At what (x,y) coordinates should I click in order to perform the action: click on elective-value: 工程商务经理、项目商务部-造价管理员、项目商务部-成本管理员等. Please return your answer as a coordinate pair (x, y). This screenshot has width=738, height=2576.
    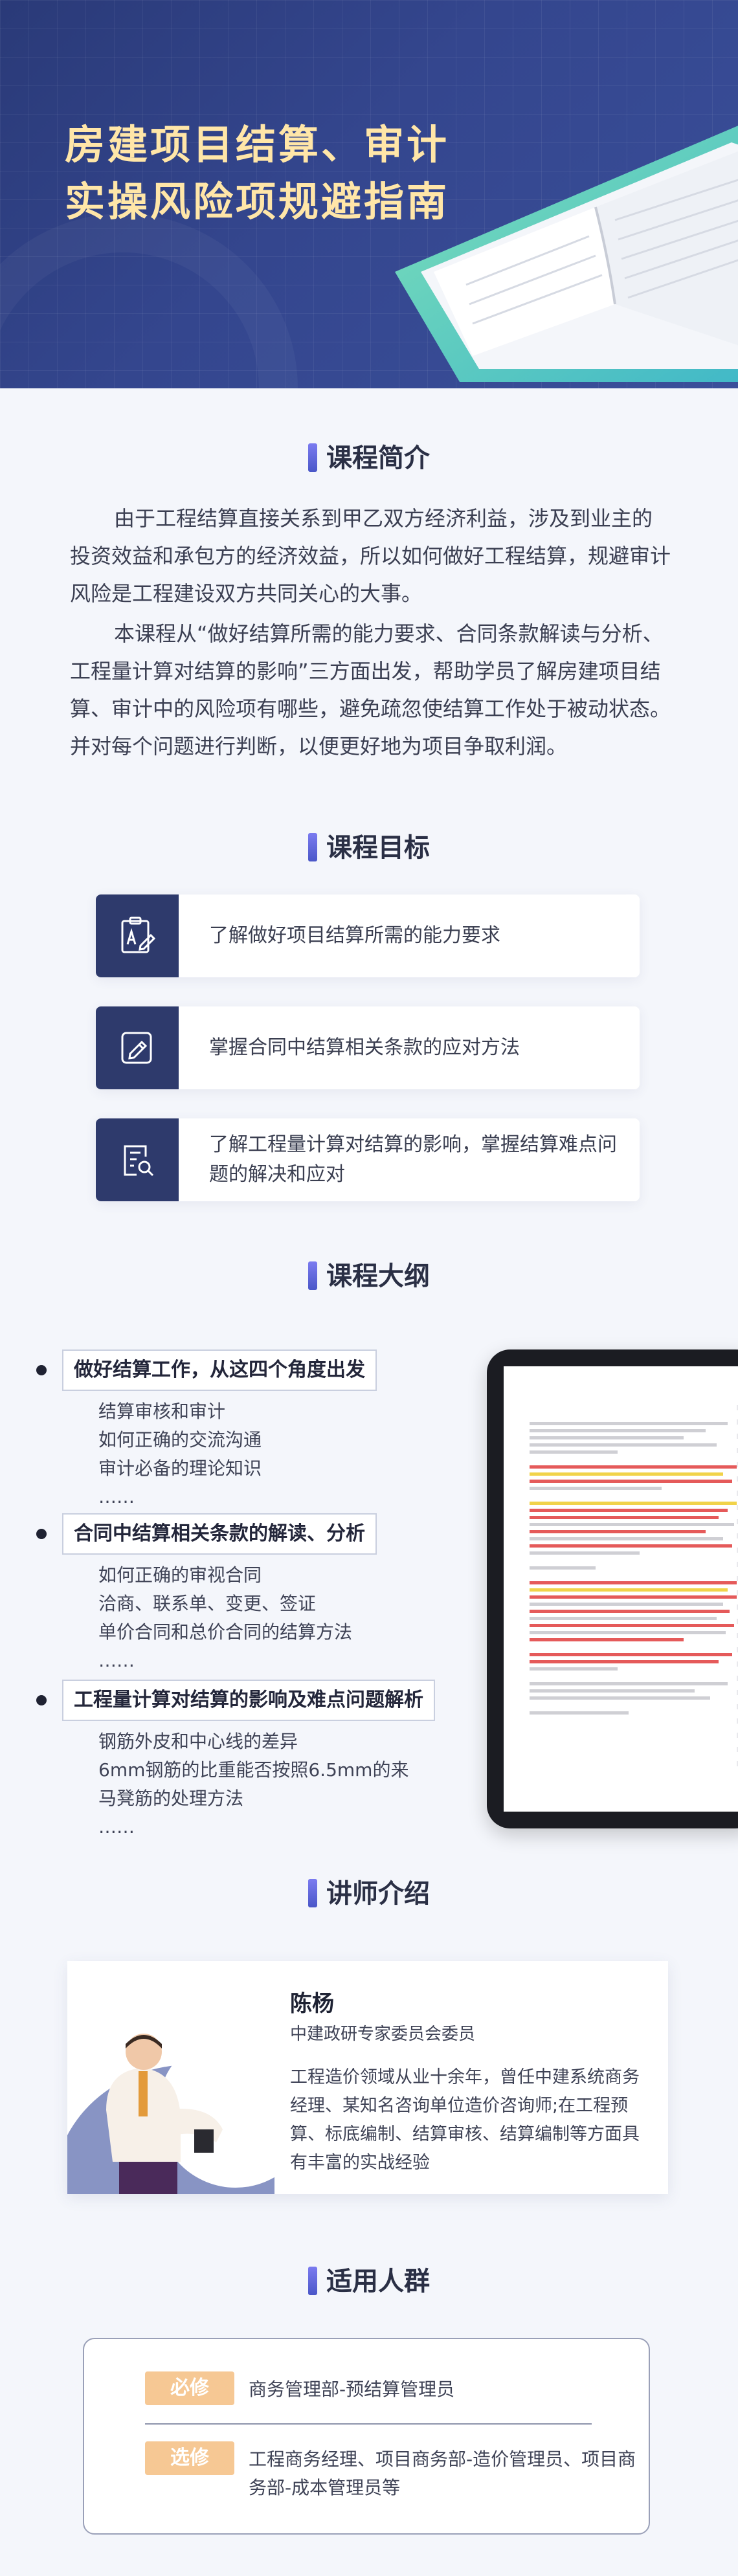
    Looking at the image, I should click on (442, 2473).